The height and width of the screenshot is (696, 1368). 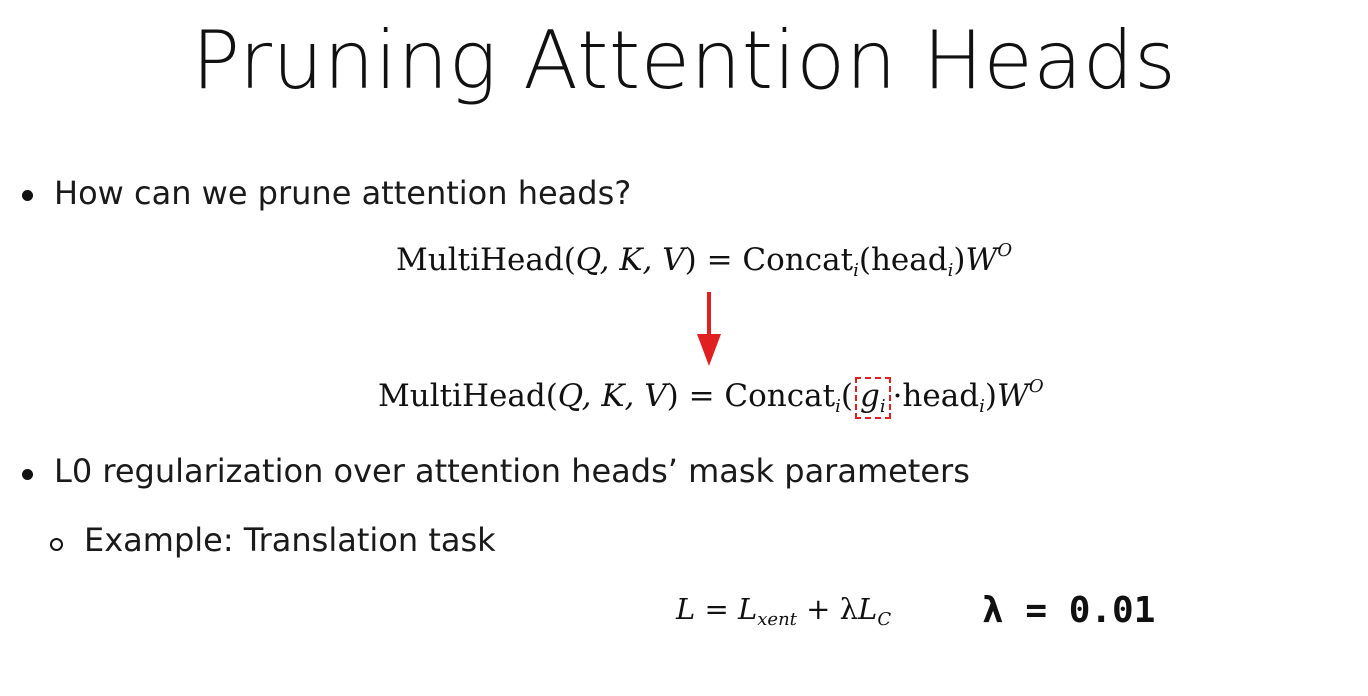 I want to click on eq2-args: Q, K, V, so click(x=612, y=396).